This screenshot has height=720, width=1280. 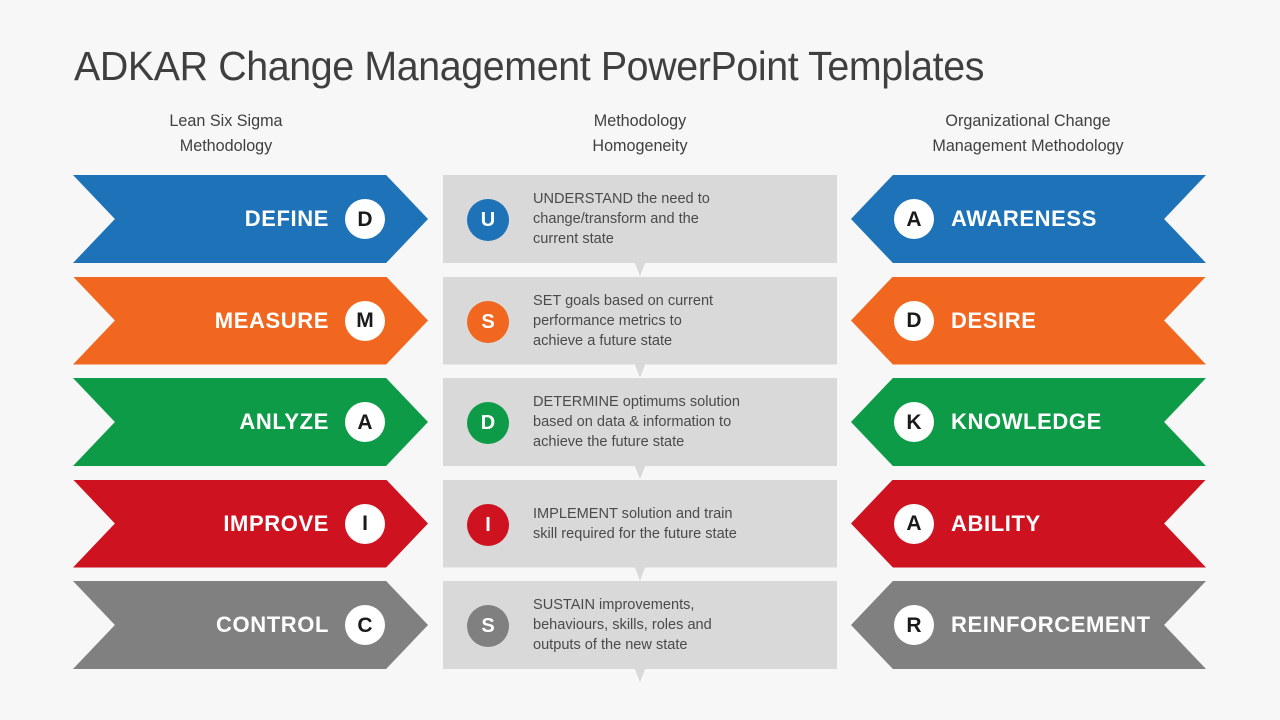 I want to click on column-header-line2: Management Methodology, so click(x=1028, y=145).